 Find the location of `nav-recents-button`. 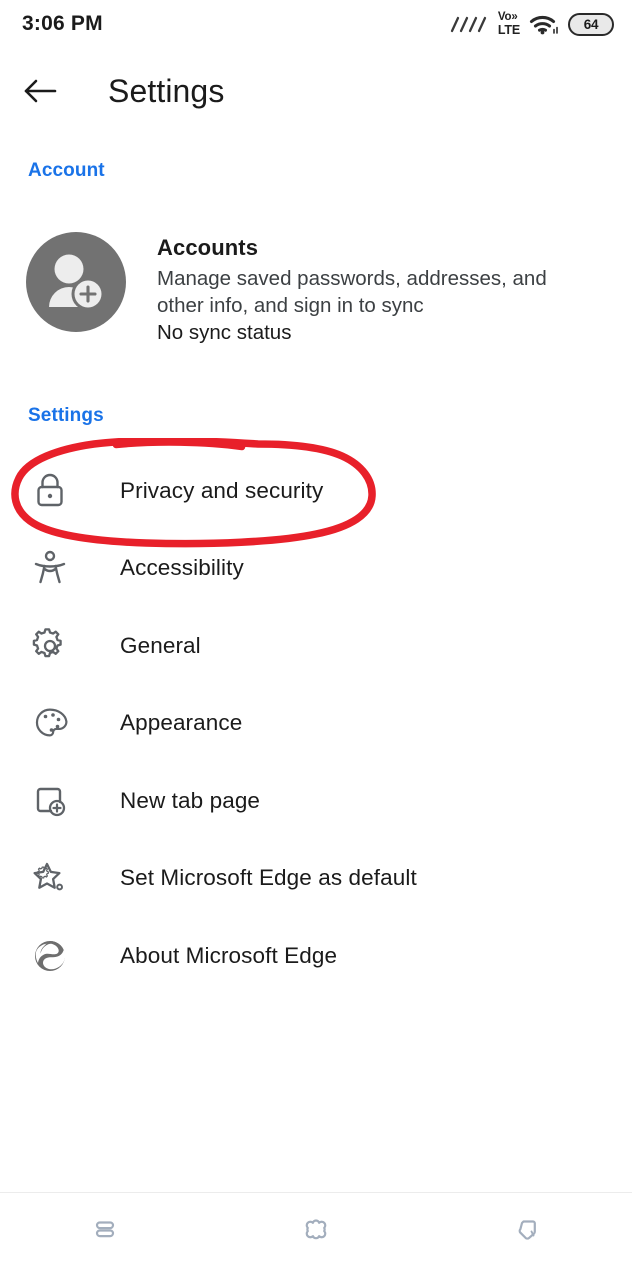

nav-recents-button is located at coordinates (105, 1228).